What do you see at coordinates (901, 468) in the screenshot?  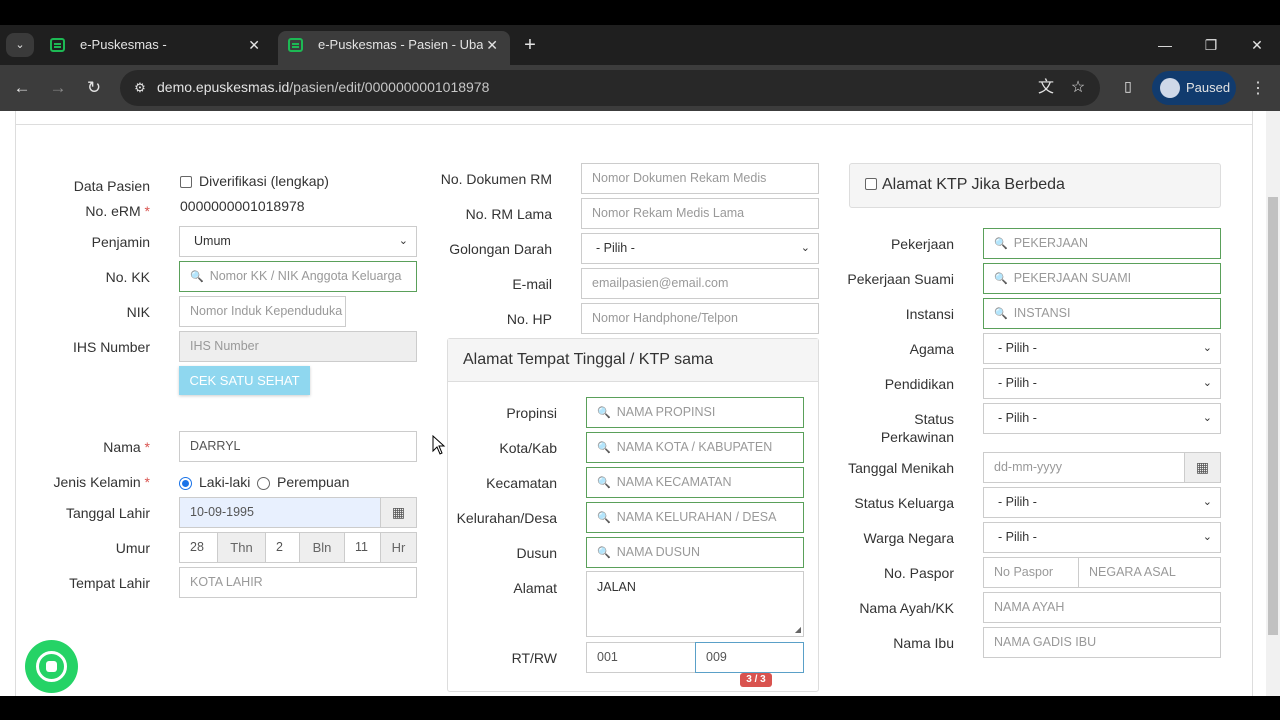 I see `tanggal-menikah-label: Tanggal Menikah` at bounding box center [901, 468].